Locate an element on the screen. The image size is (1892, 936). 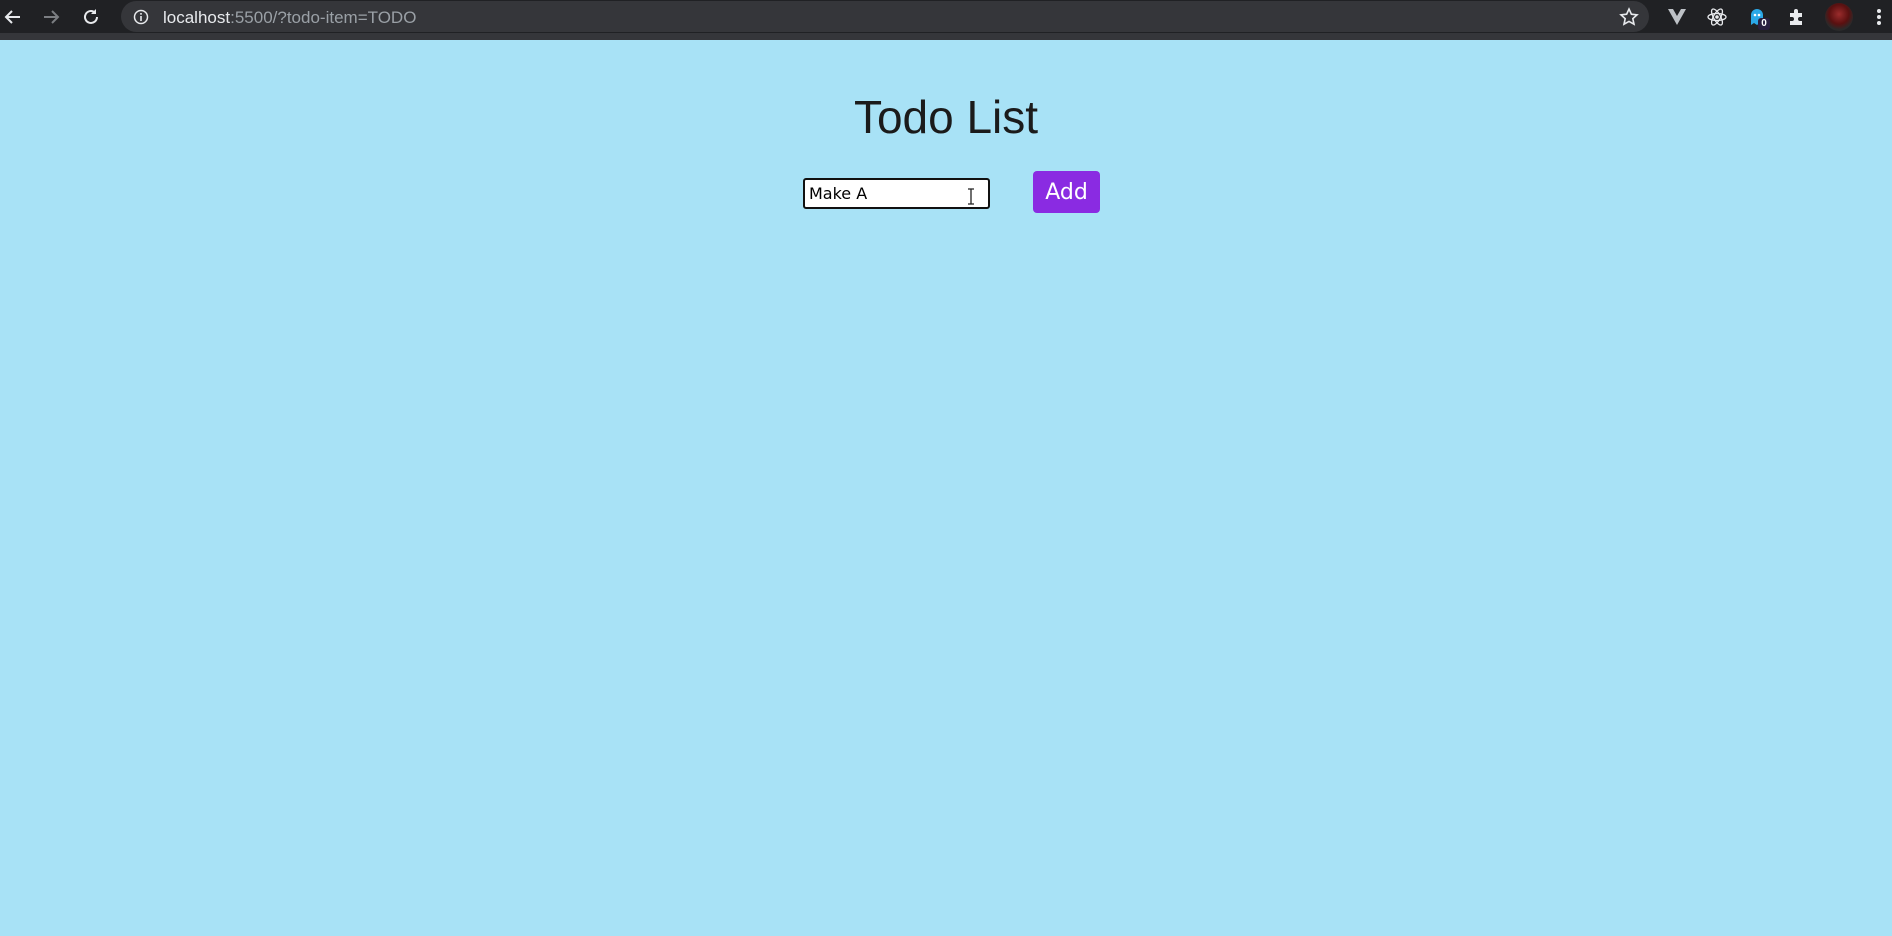
info-icon is located at coordinates (141, 17).